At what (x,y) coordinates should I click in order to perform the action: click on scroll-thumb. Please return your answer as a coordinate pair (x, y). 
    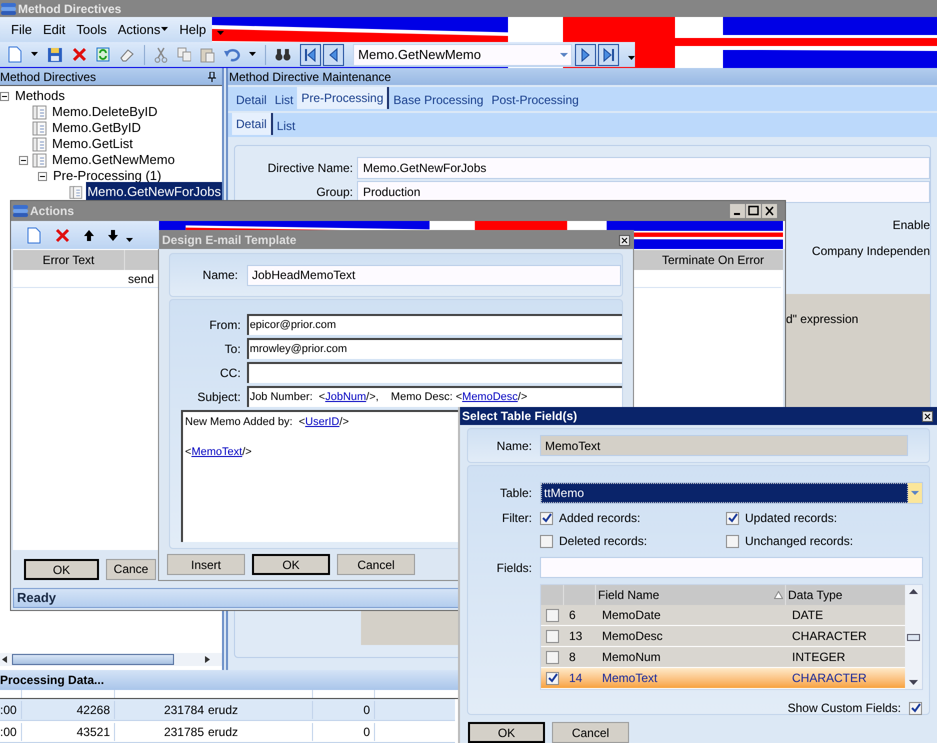
    Looking at the image, I should click on (913, 637).